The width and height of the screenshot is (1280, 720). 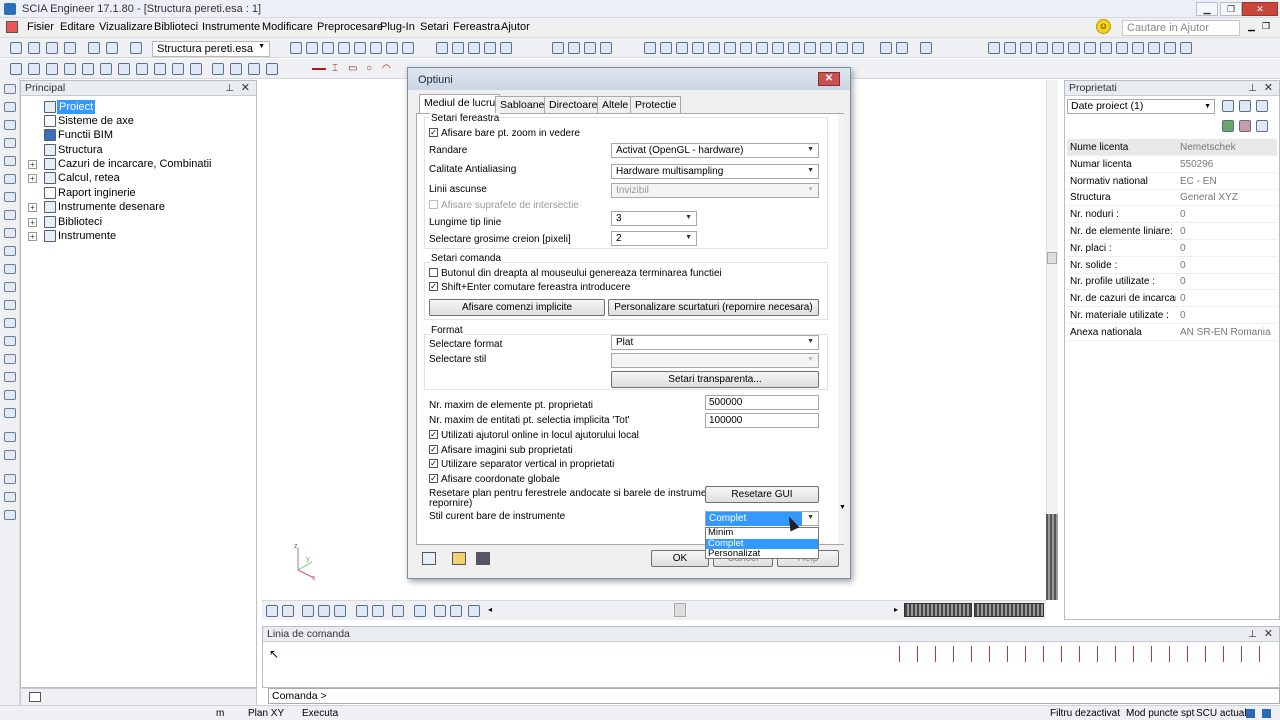 I want to click on cursor-select-icon: ↖, so click(x=274, y=654).